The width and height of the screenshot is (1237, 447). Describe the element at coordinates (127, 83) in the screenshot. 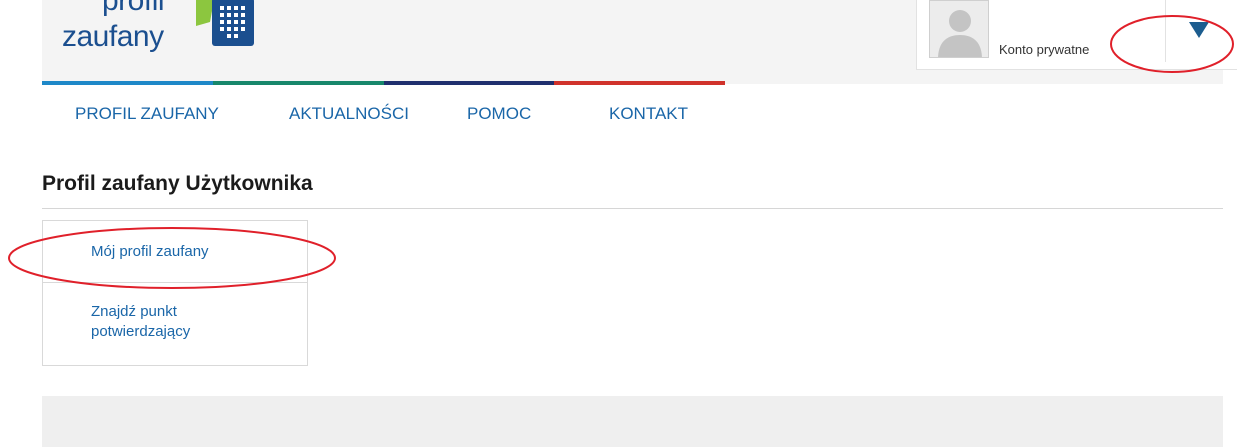

I see `stripe-blue` at that location.